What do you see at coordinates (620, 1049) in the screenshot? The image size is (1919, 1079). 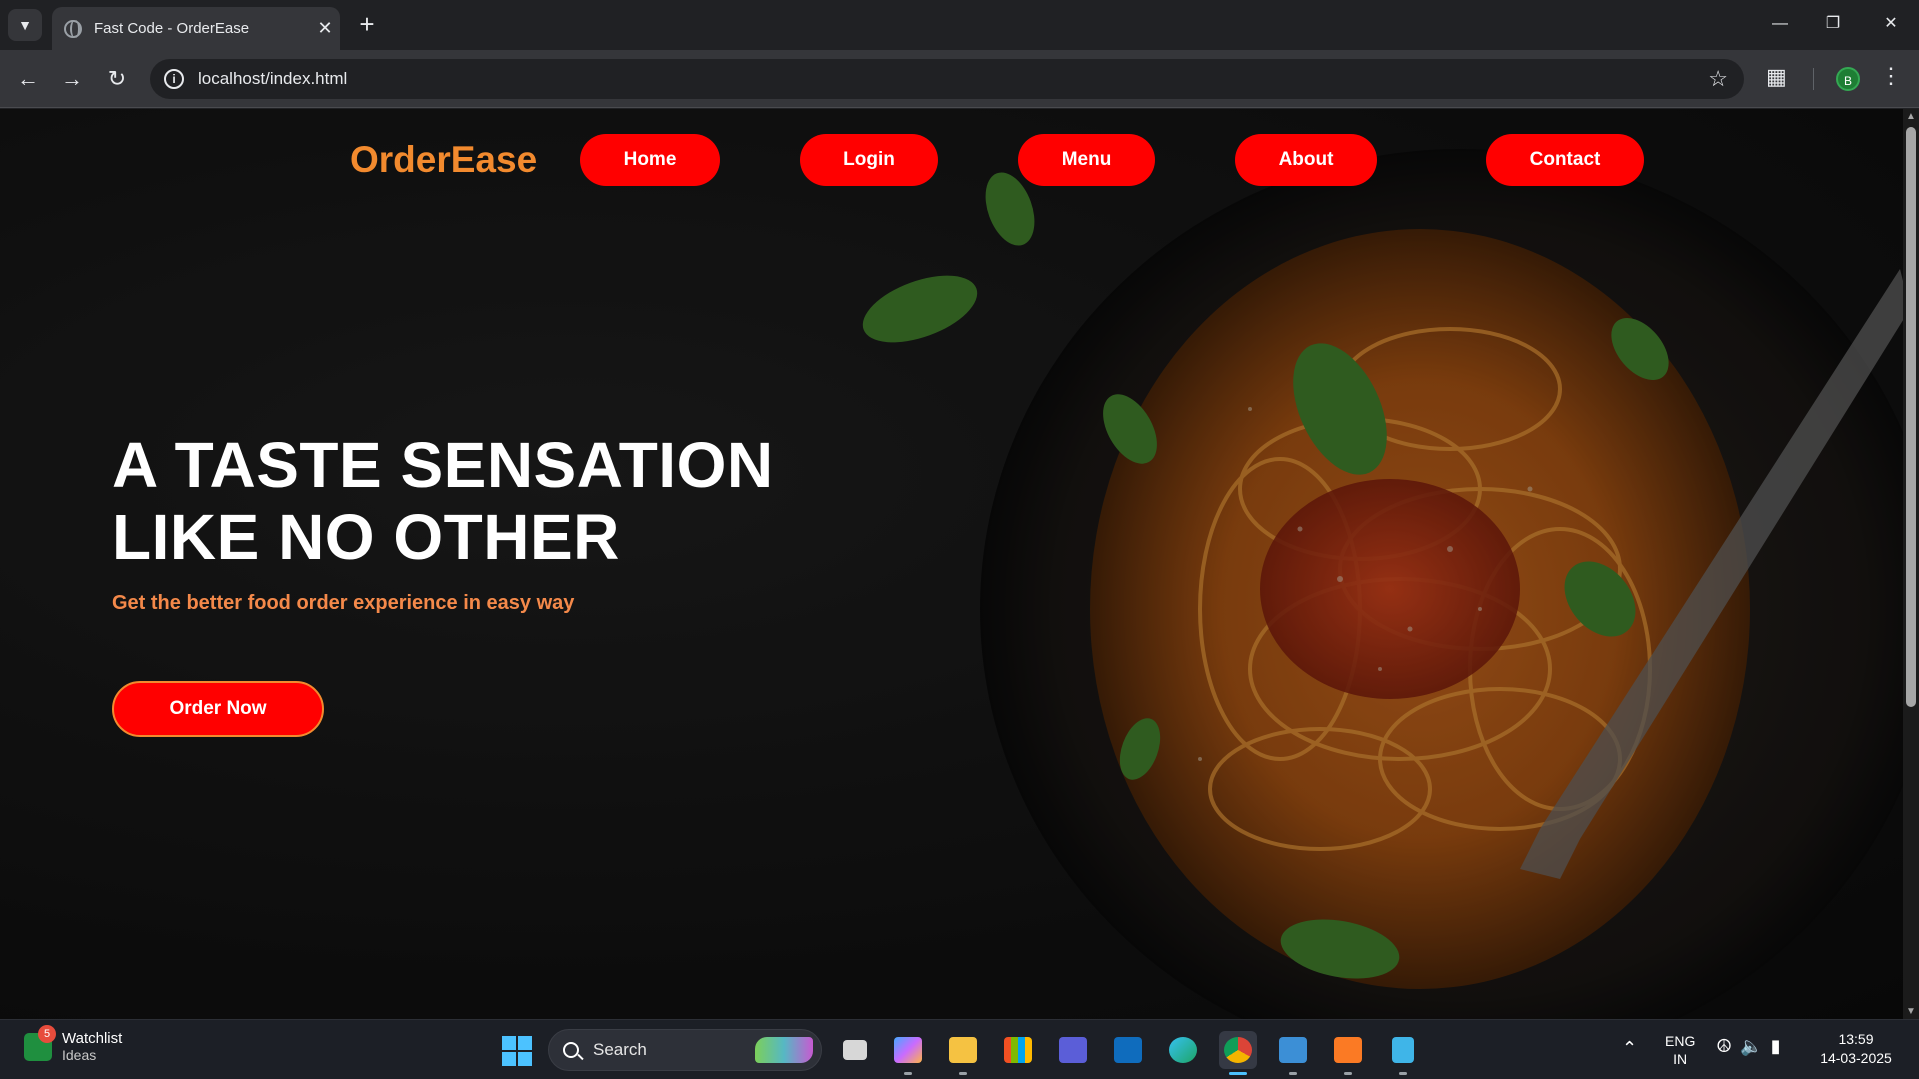 I see `taskbar-search-label: Search` at bounding box center [620, 1049].